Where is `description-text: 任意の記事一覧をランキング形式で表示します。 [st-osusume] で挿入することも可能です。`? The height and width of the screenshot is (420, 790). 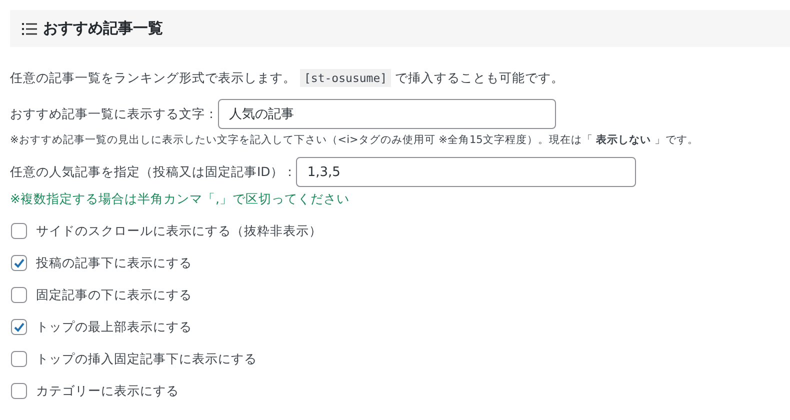
description-text: 任意の記事一覧をランキング形式で表示します。 [st-osusume] で挿入することも可能です。 is located at coordinates (288, 78).